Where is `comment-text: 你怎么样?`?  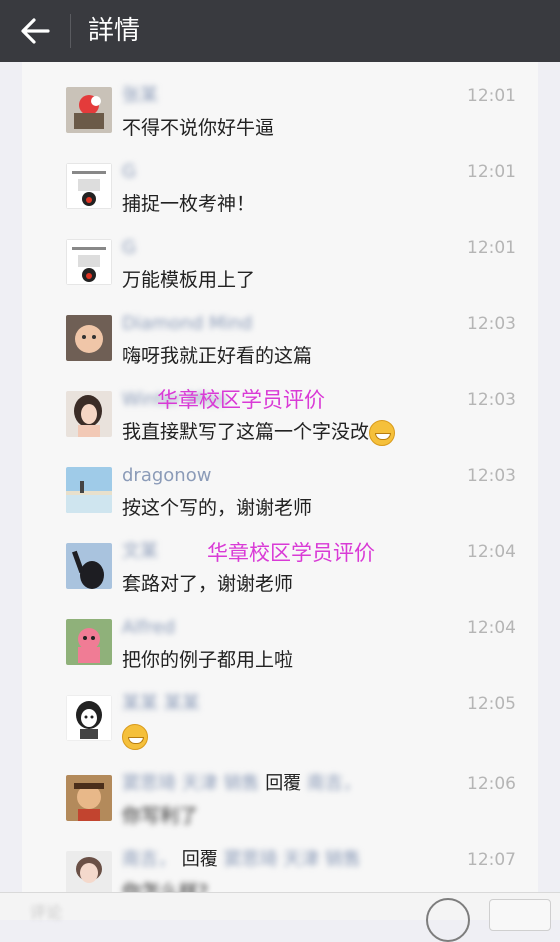 comment-text: 你怎么样? is located at coordinates (165, 886).